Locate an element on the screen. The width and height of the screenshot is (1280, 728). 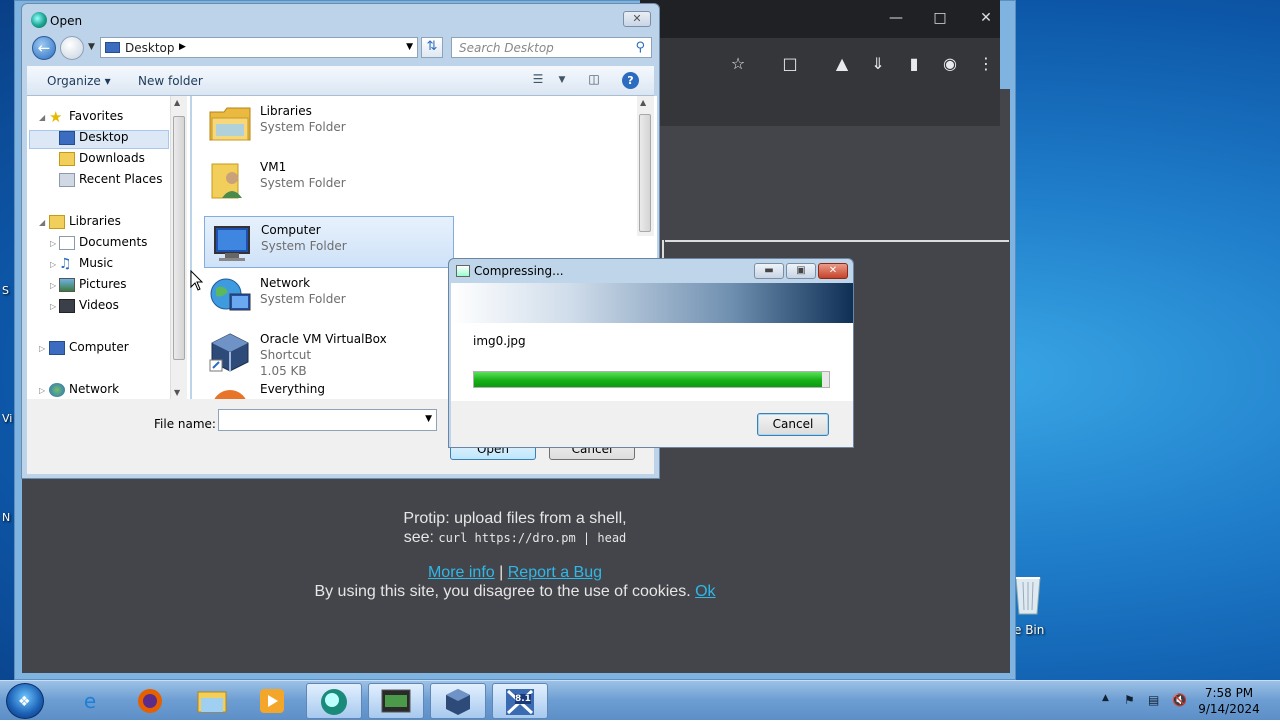
download-icon: ⇓ is located at coordinates (878, 64).